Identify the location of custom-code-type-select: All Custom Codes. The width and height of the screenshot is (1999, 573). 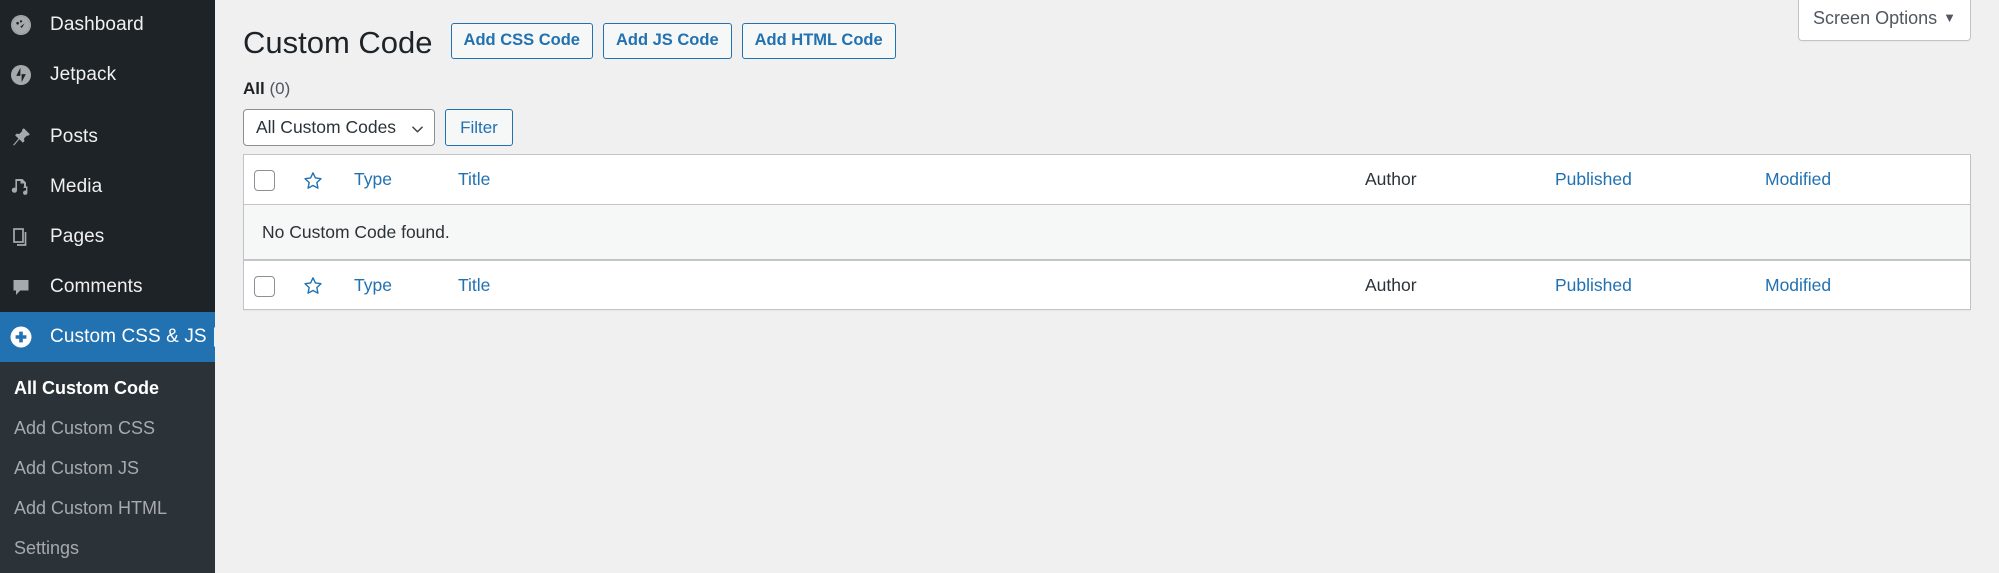
(339, 128).